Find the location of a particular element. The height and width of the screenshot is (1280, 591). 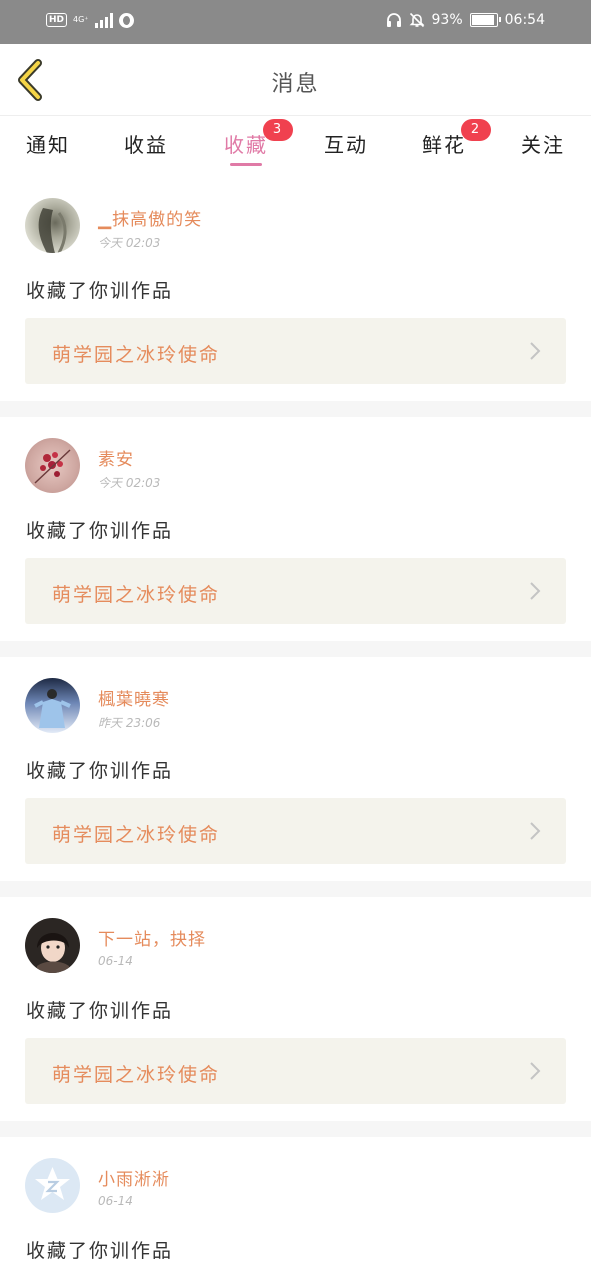

vpn-globe-icon is located at coordinates (126, 20).